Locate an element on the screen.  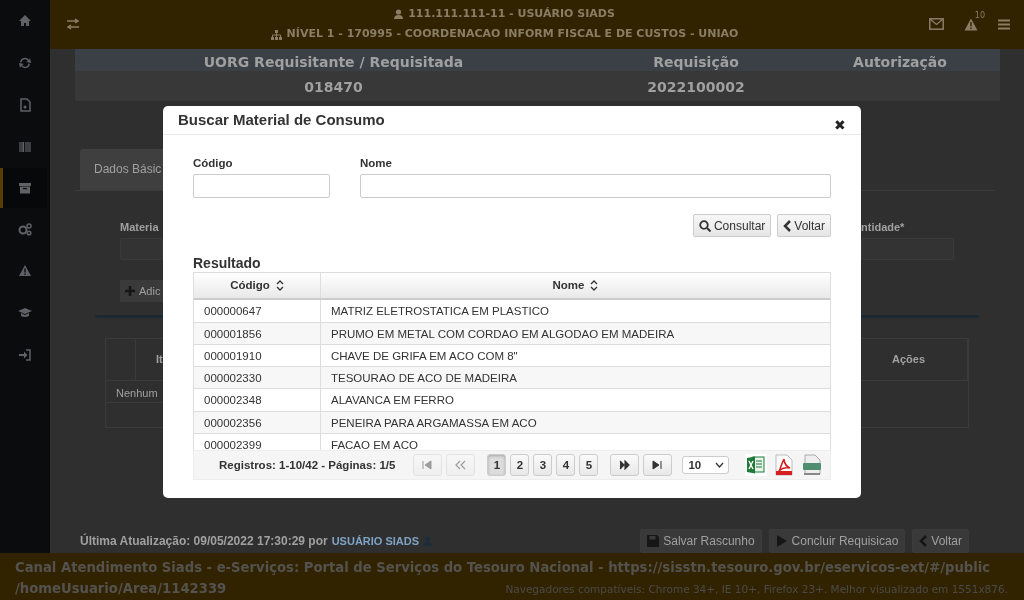
menu-toggle-icon is located at coordinates (73, 24).